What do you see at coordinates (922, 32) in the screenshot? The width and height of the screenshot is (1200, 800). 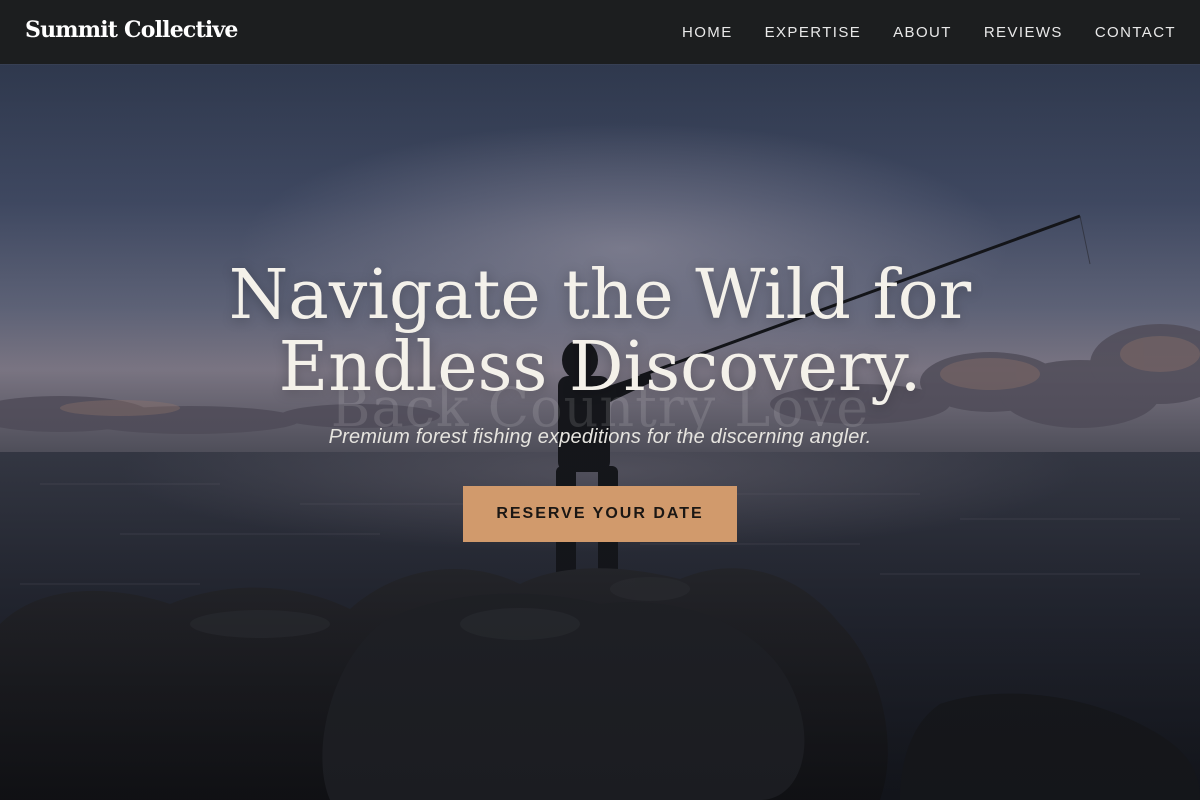 I see `nav-link-about: ABOUT` at bounding box center [922, 32].